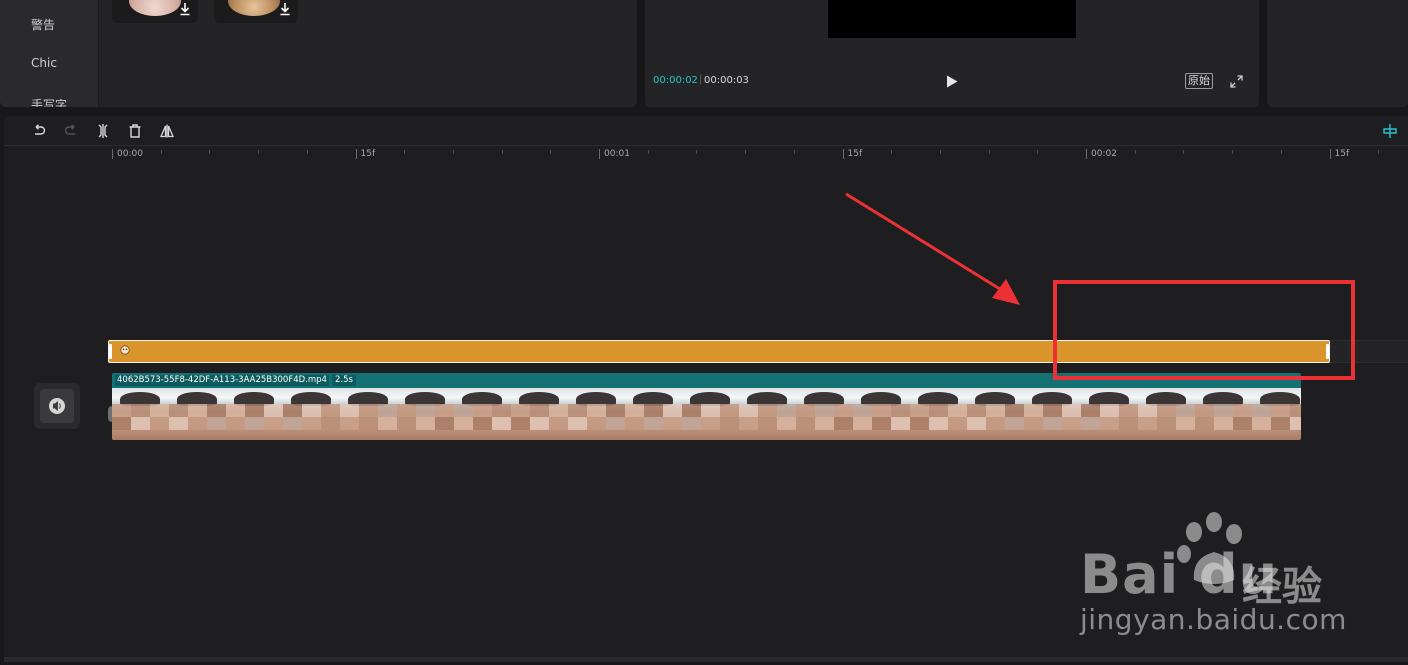  What do you see at coordinates (318, 53) in the screenshot?
I see `materials-panel: 警告 Chic 手写字` at bounding box center [318, 53].